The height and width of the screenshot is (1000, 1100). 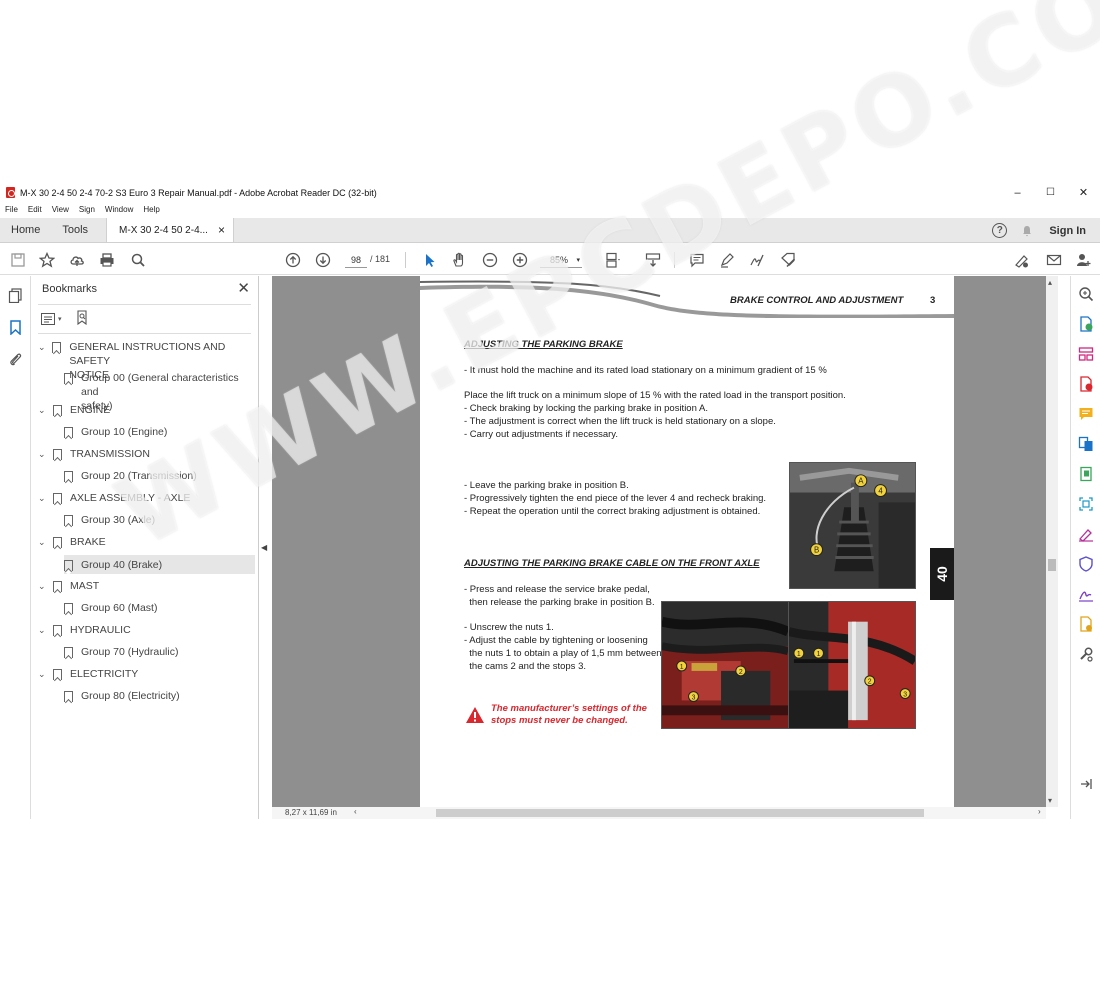 I want to click on star-icon, so click(x=47, y=260).